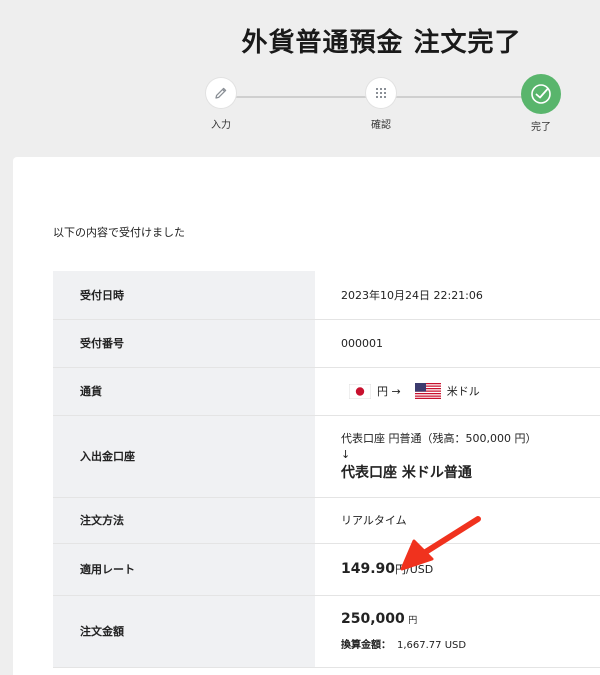 The width and height of the screenshot is (600, 675). I want to click on row-value: 2023年10月24日 22:21:06, so click(457, 295).